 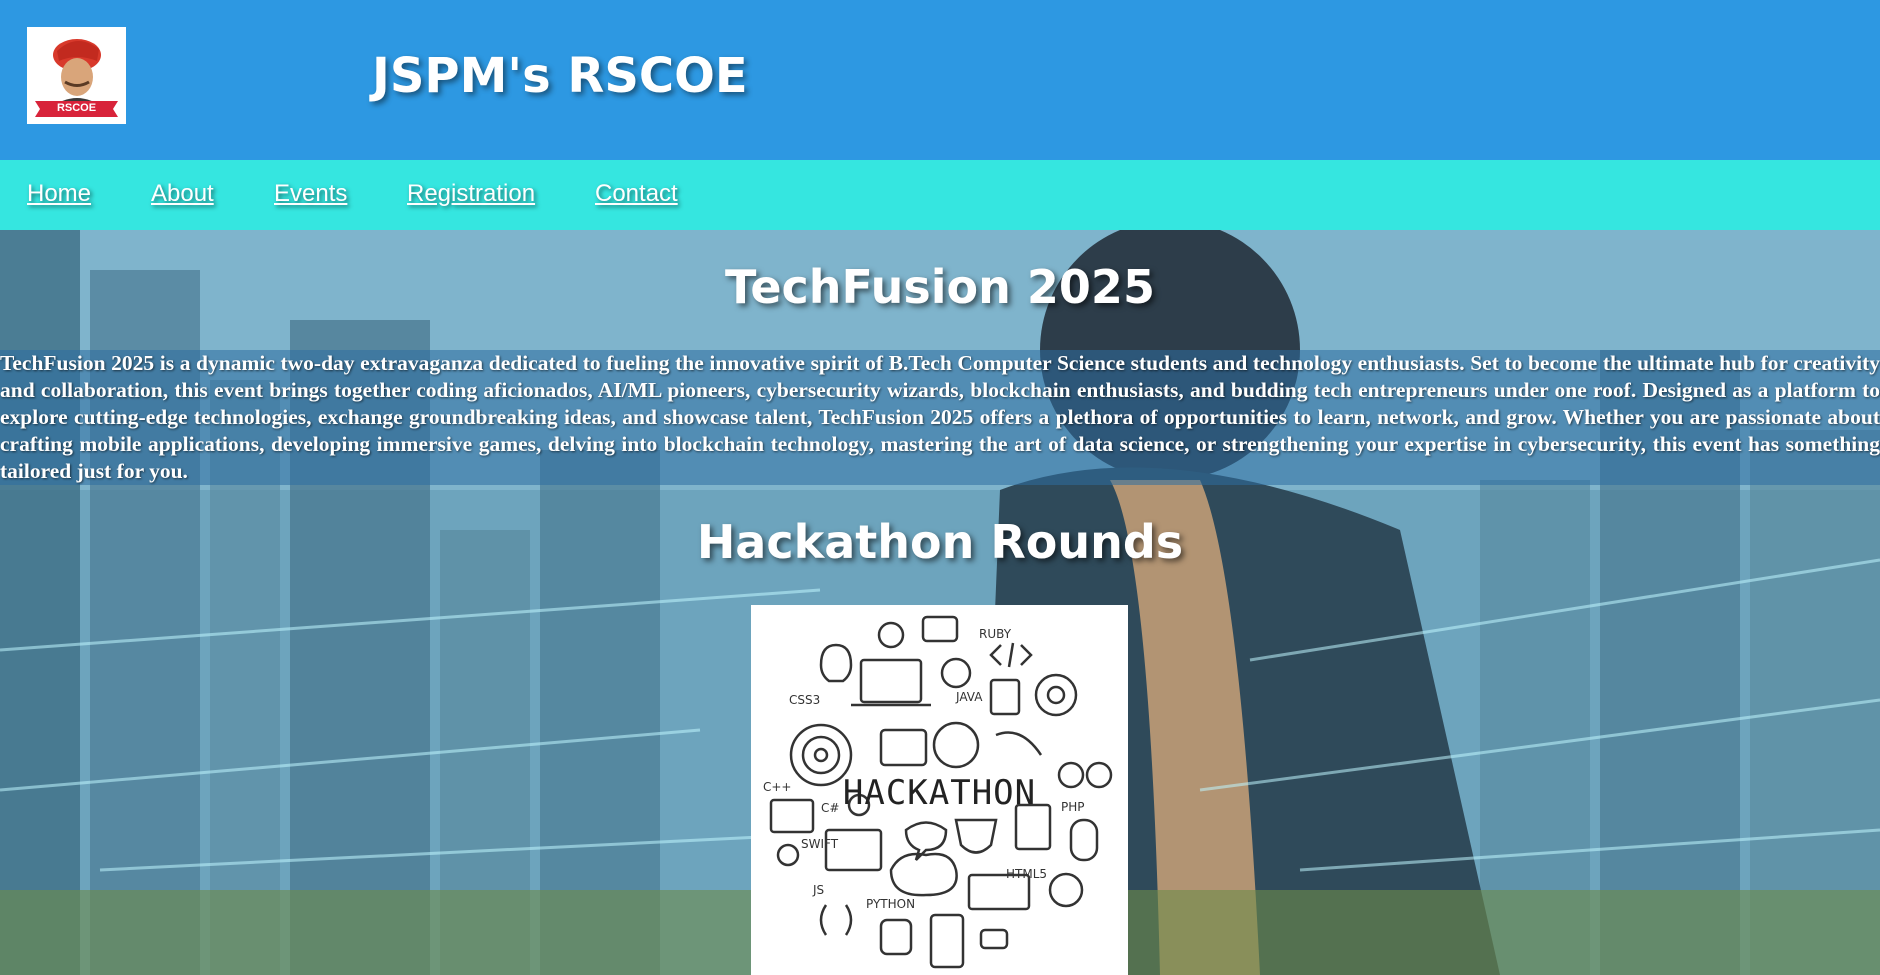 I want to click on nav-contact-link: Contact, so click(x=636, y=194).